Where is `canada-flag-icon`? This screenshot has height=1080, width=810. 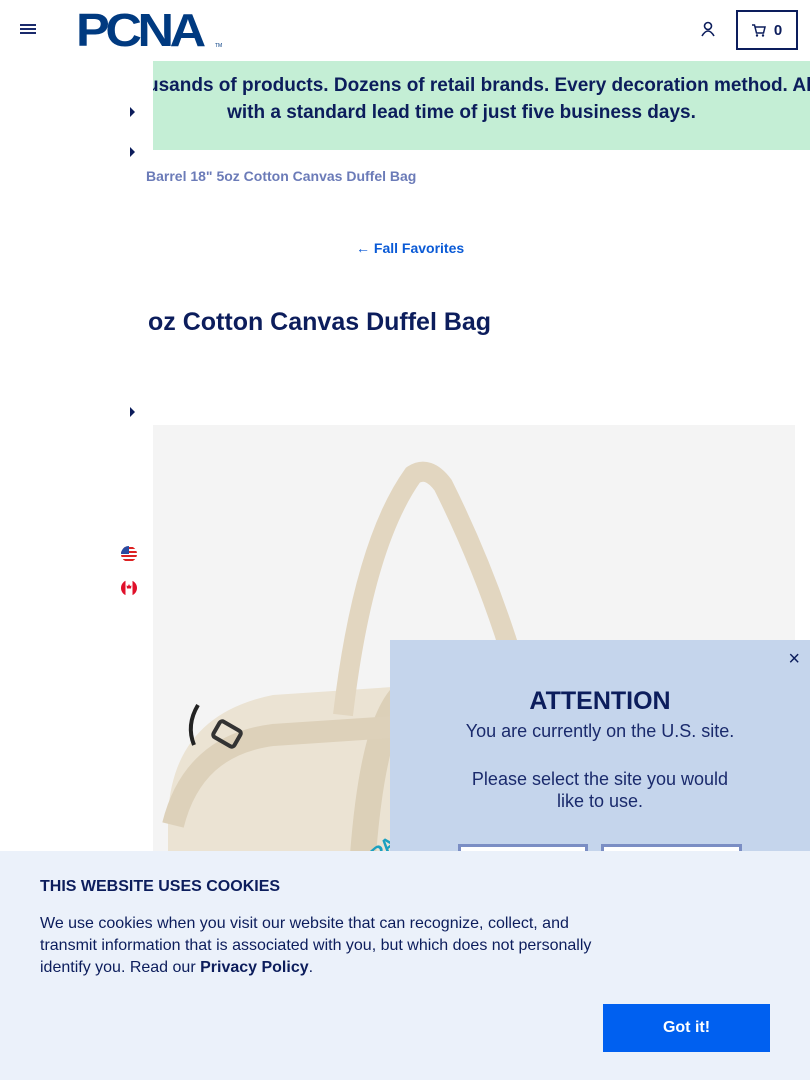
canada-flag-icon is located at coordinates (129, 588).